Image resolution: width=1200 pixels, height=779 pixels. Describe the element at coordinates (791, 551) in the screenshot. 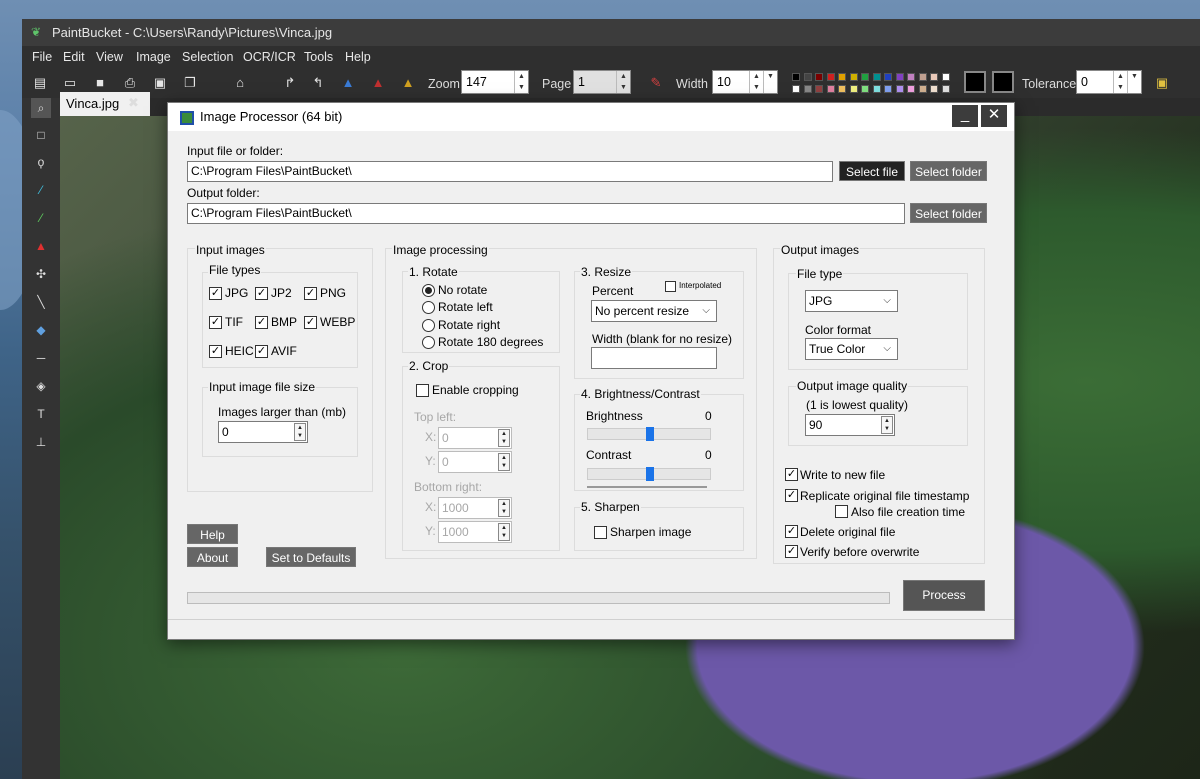

I see `verify-overwrite-checkbox: ✓` at that location.